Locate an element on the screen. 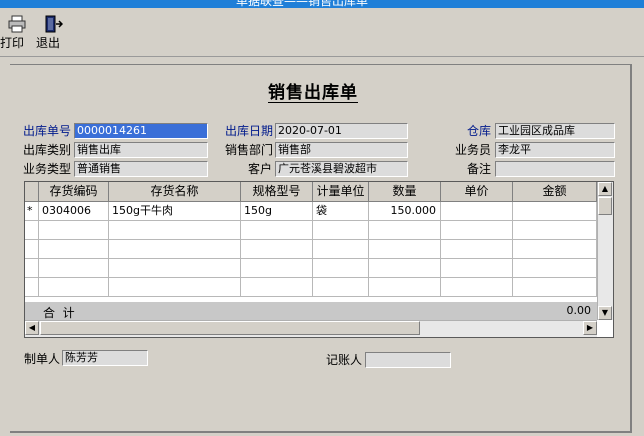 The width and height of the screenshot is (644, 436). date-field: 2020-07-01 is located at coordinates (341, 131).